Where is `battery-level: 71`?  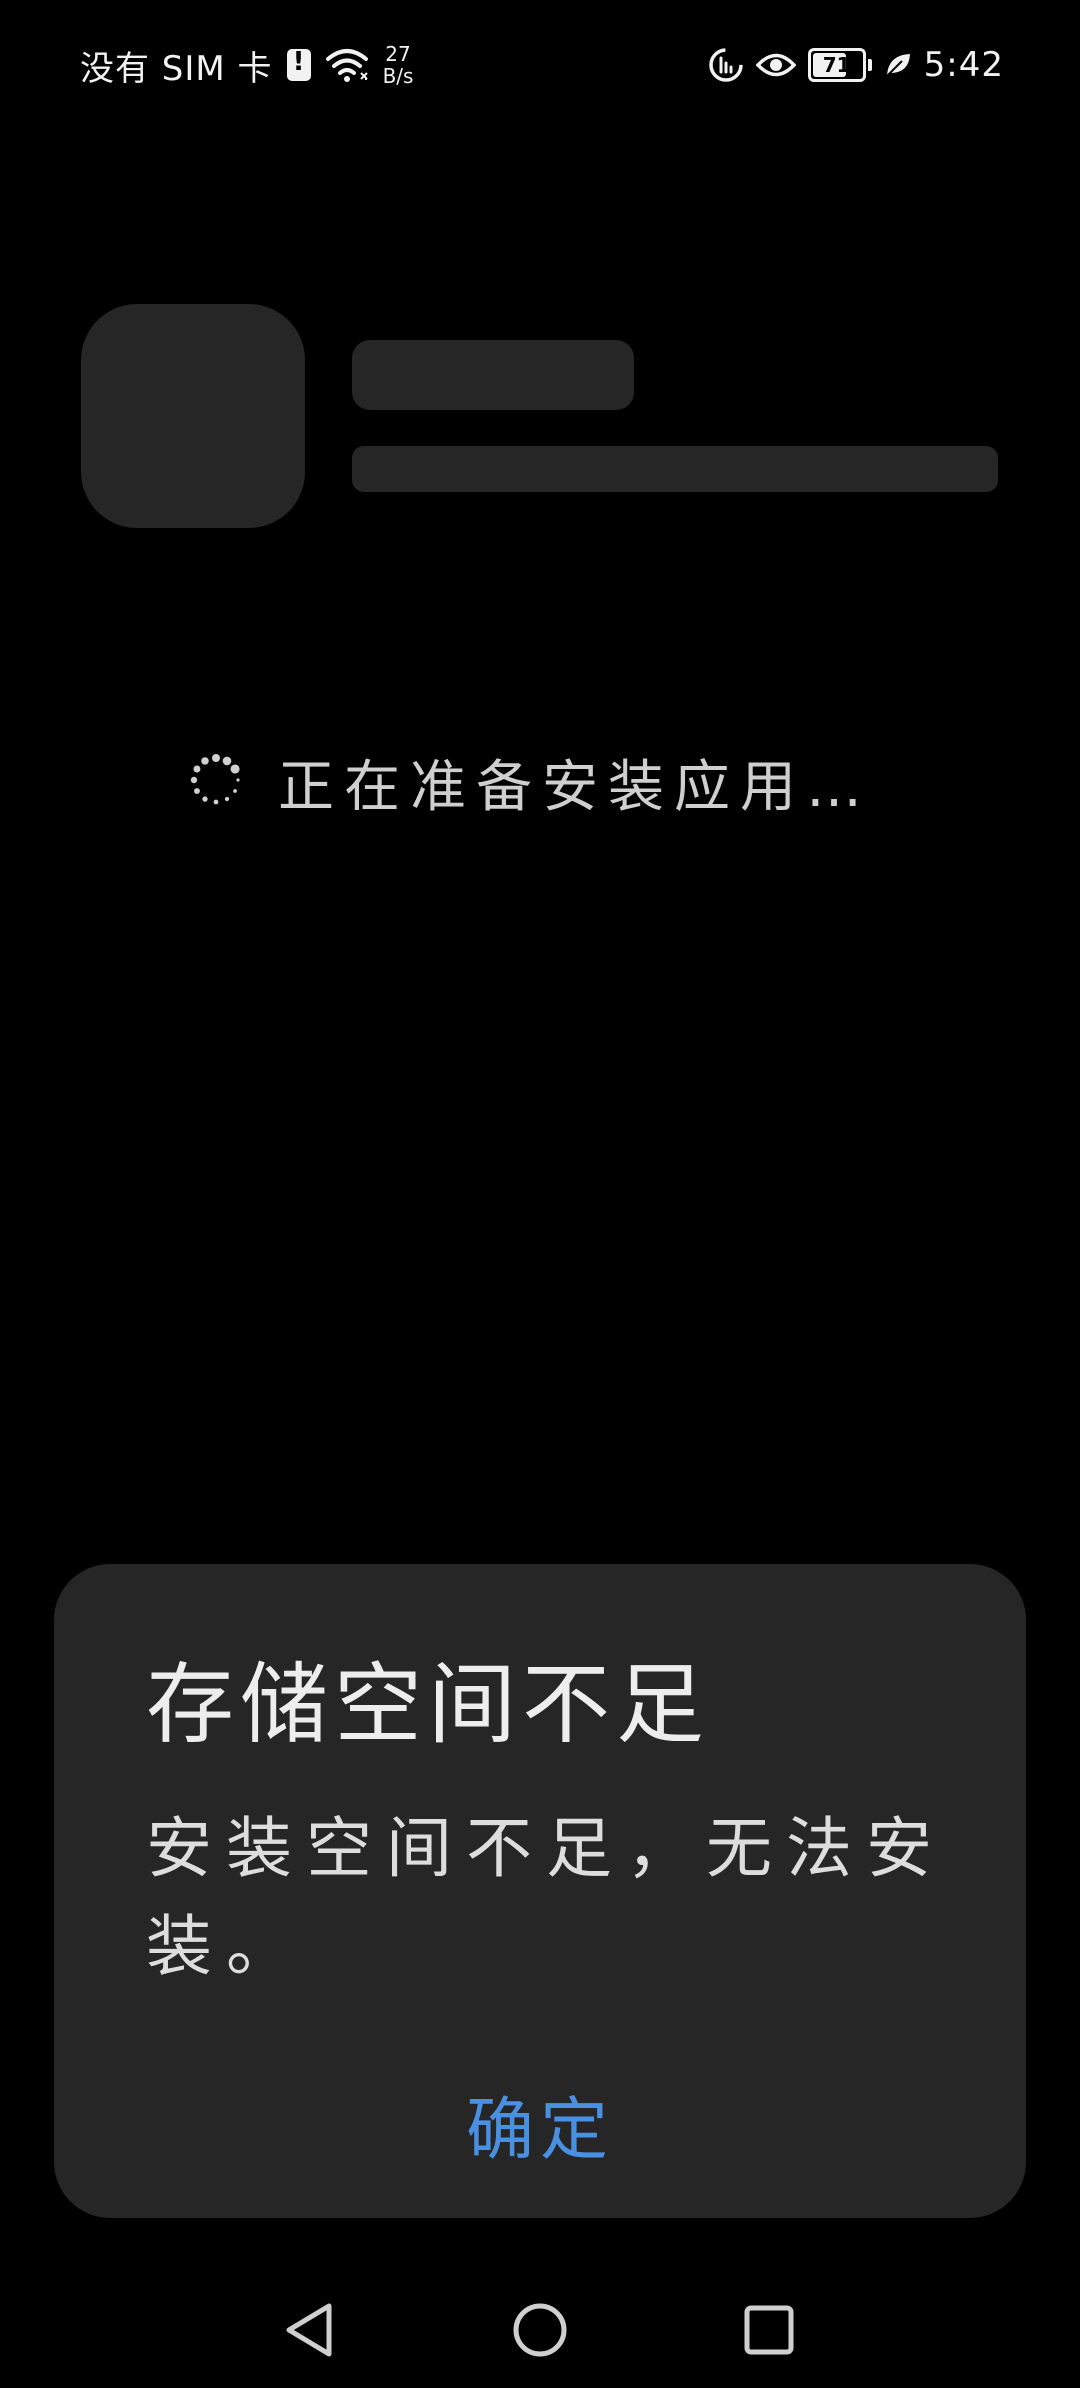
battery-level: 71 is located at coordinates (836, 65).